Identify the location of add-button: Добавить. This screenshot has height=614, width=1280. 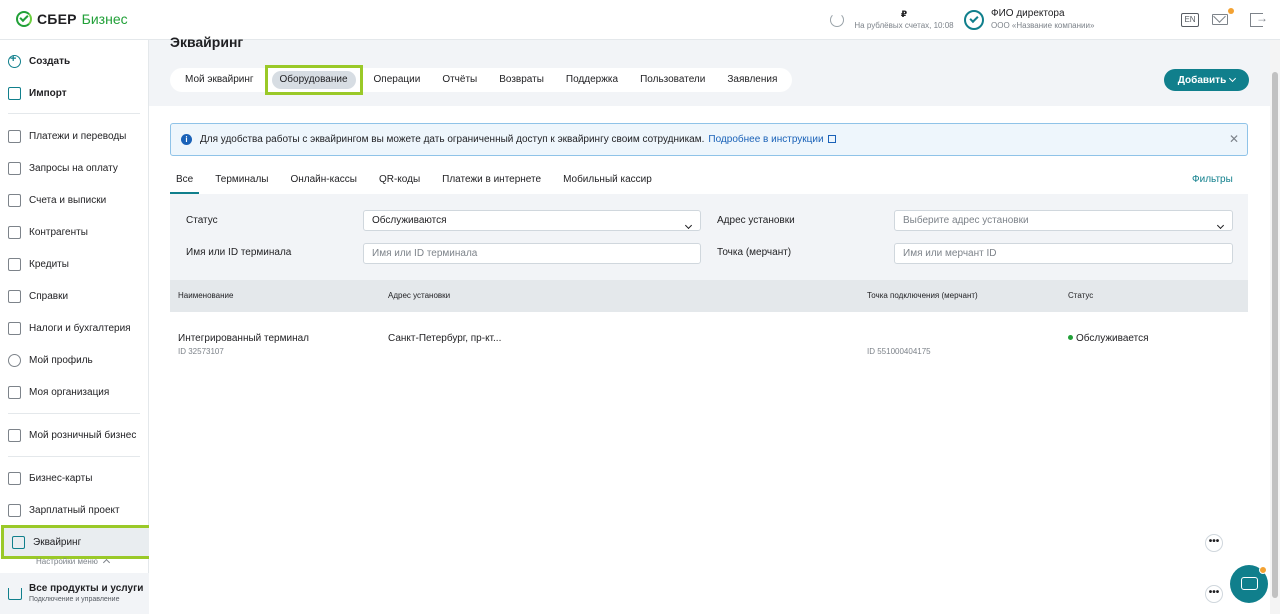
(1206, 80).